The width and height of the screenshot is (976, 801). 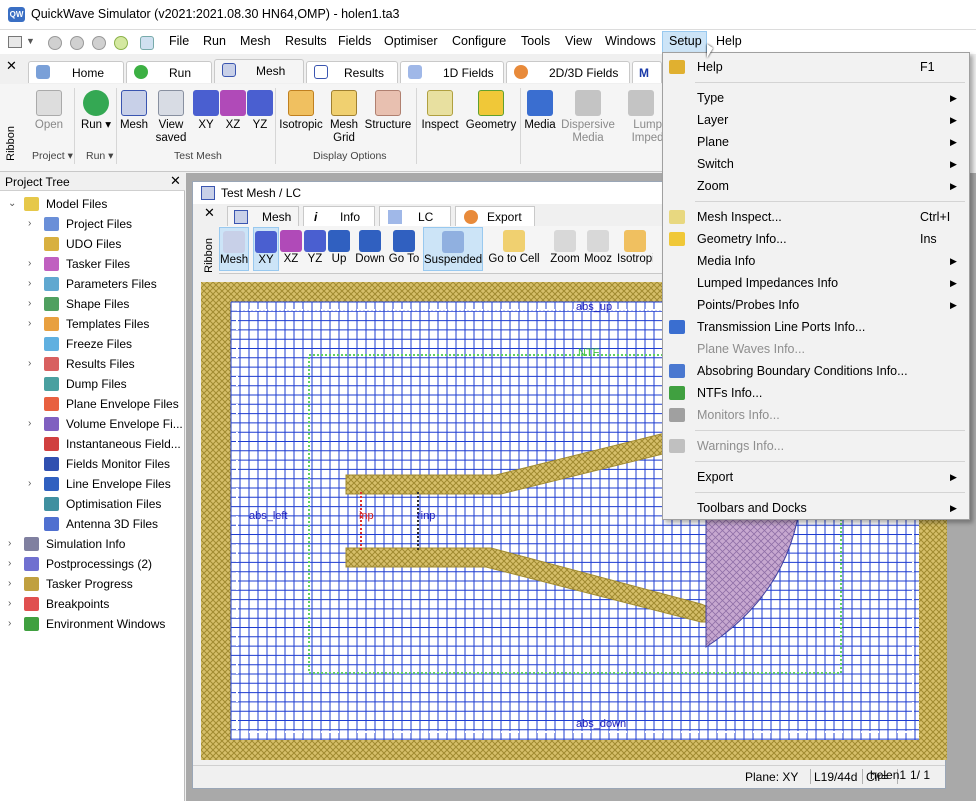 I want to click on status-plane: Plane: XY, so click(x=772, y=777).